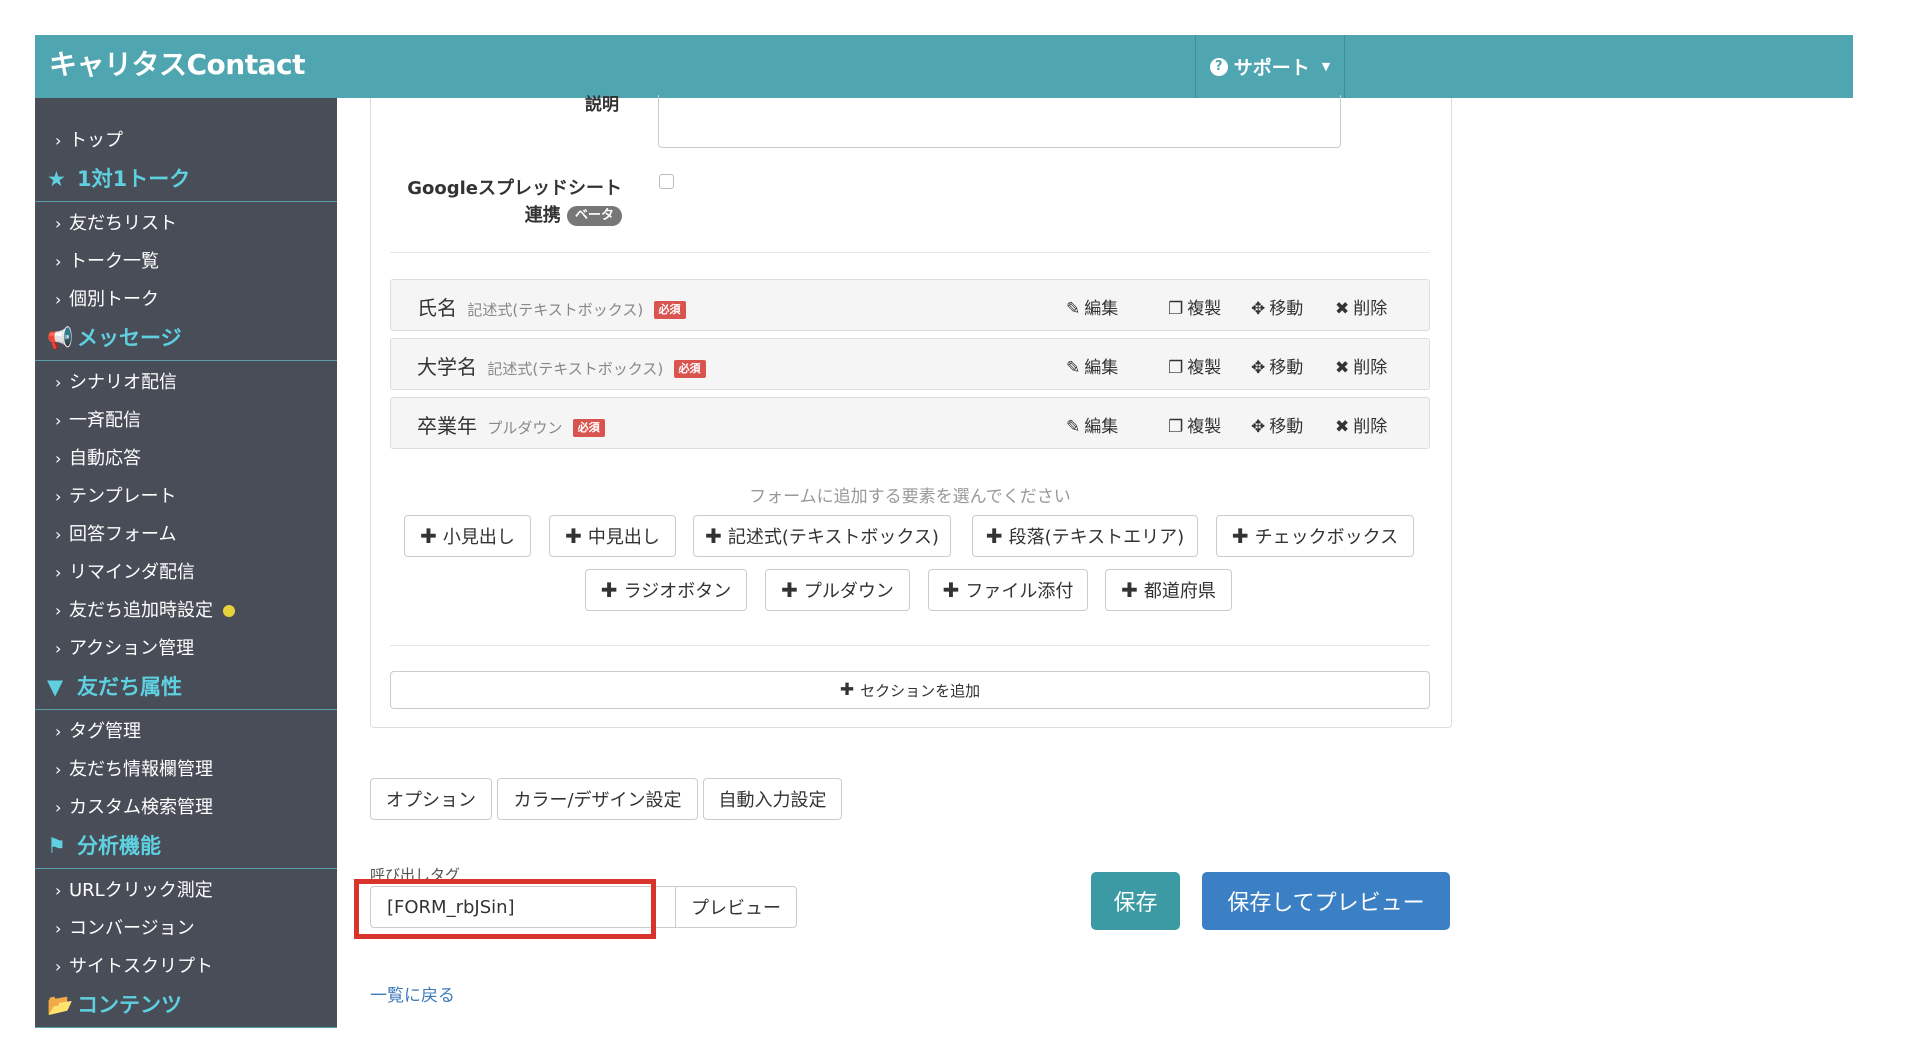  I want to click on close-icon: ✖, so click(1342, 309).